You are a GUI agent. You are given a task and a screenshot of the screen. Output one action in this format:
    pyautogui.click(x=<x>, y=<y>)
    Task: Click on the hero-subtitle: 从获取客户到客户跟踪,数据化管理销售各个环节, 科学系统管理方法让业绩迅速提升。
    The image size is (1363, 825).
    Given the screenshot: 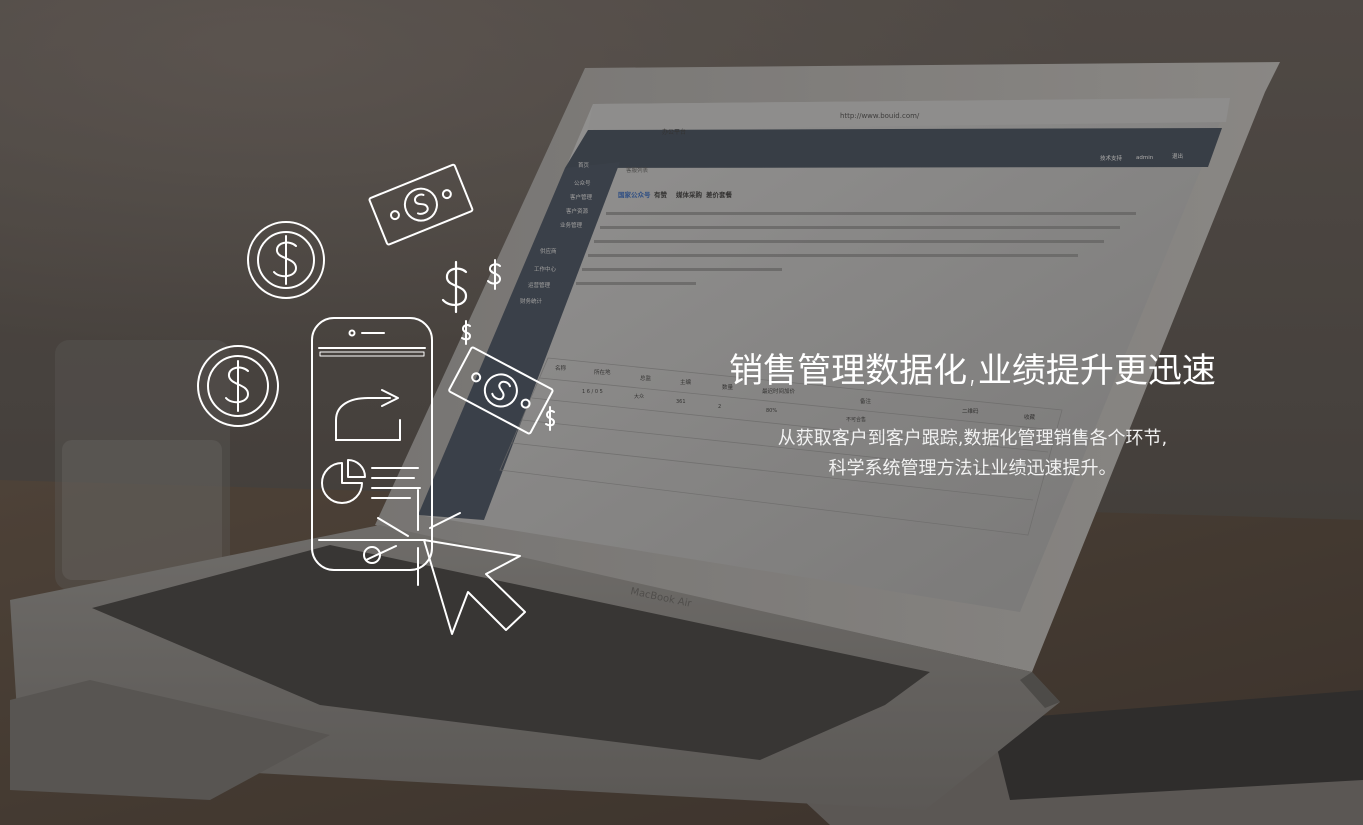 What is the action you would take?
    pyautogui.click(x=972, y=454)
    